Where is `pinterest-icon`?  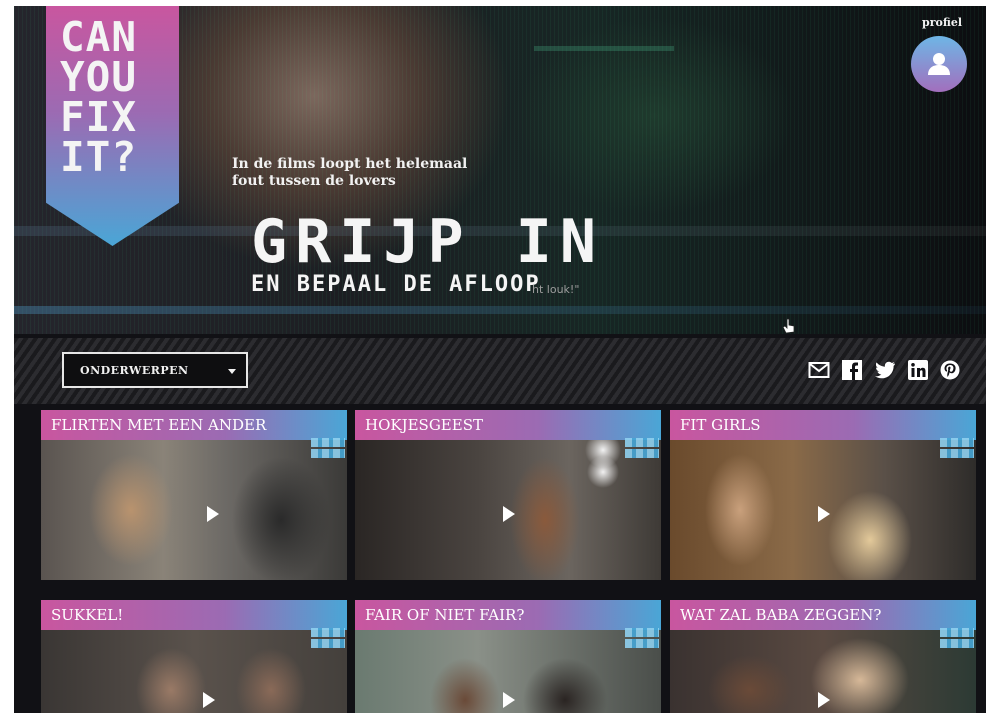 pinterest-icon is located at coordinates (950, 370).